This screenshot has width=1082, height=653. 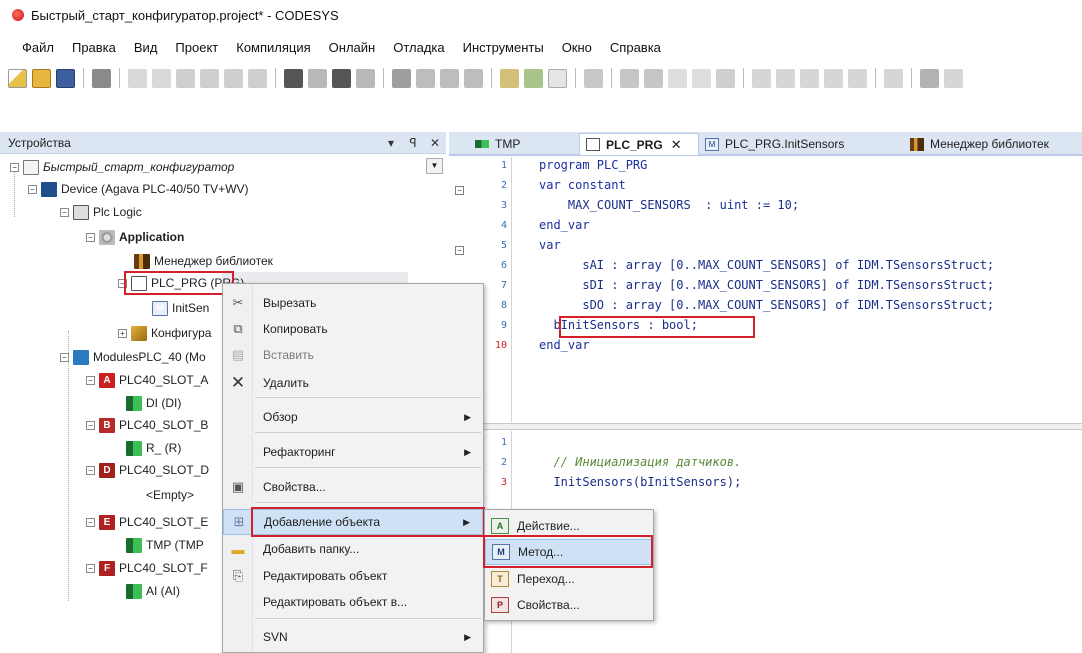 What do you see at coordinates (449, 78) in the screenshot?
I see `bookmark-prev-icon` at bounding box center [449, 78].